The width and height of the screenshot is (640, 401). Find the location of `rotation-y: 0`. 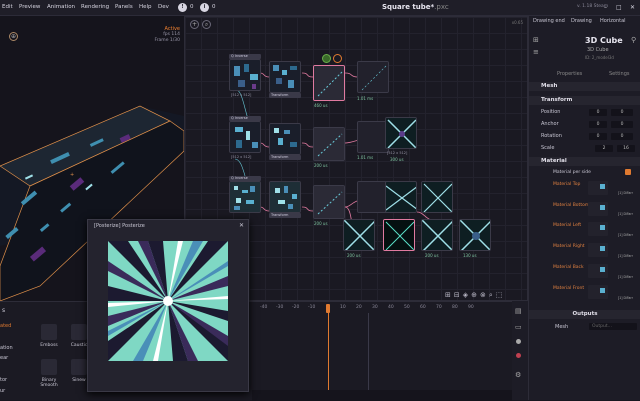

rotation-y: 0 is located at coordinates (622, 136).